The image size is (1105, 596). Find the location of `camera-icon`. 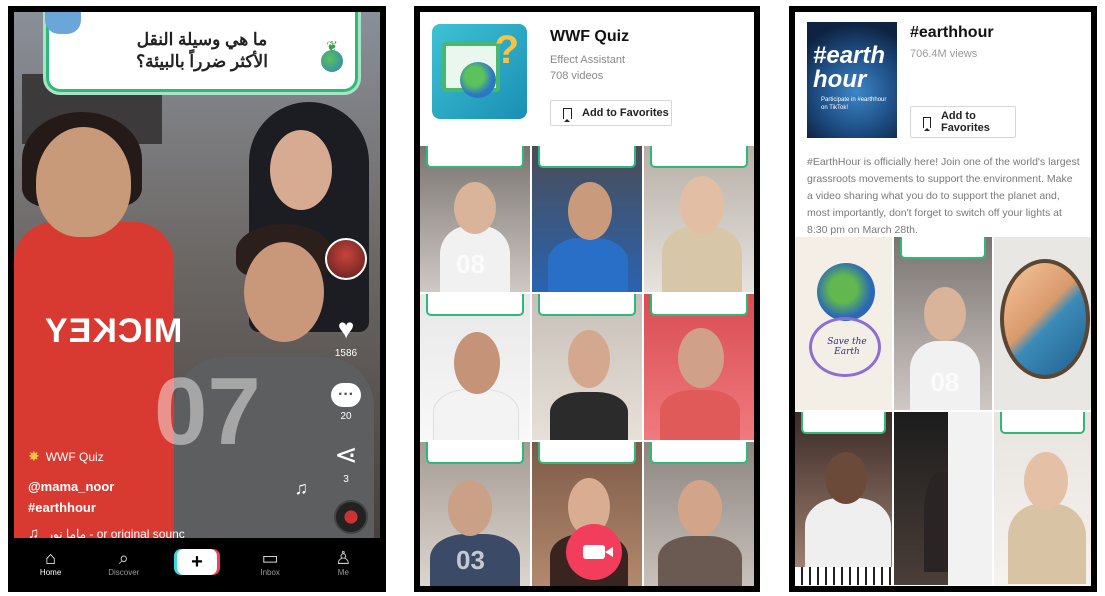

camera-icon is located at coordinates (598, 552).